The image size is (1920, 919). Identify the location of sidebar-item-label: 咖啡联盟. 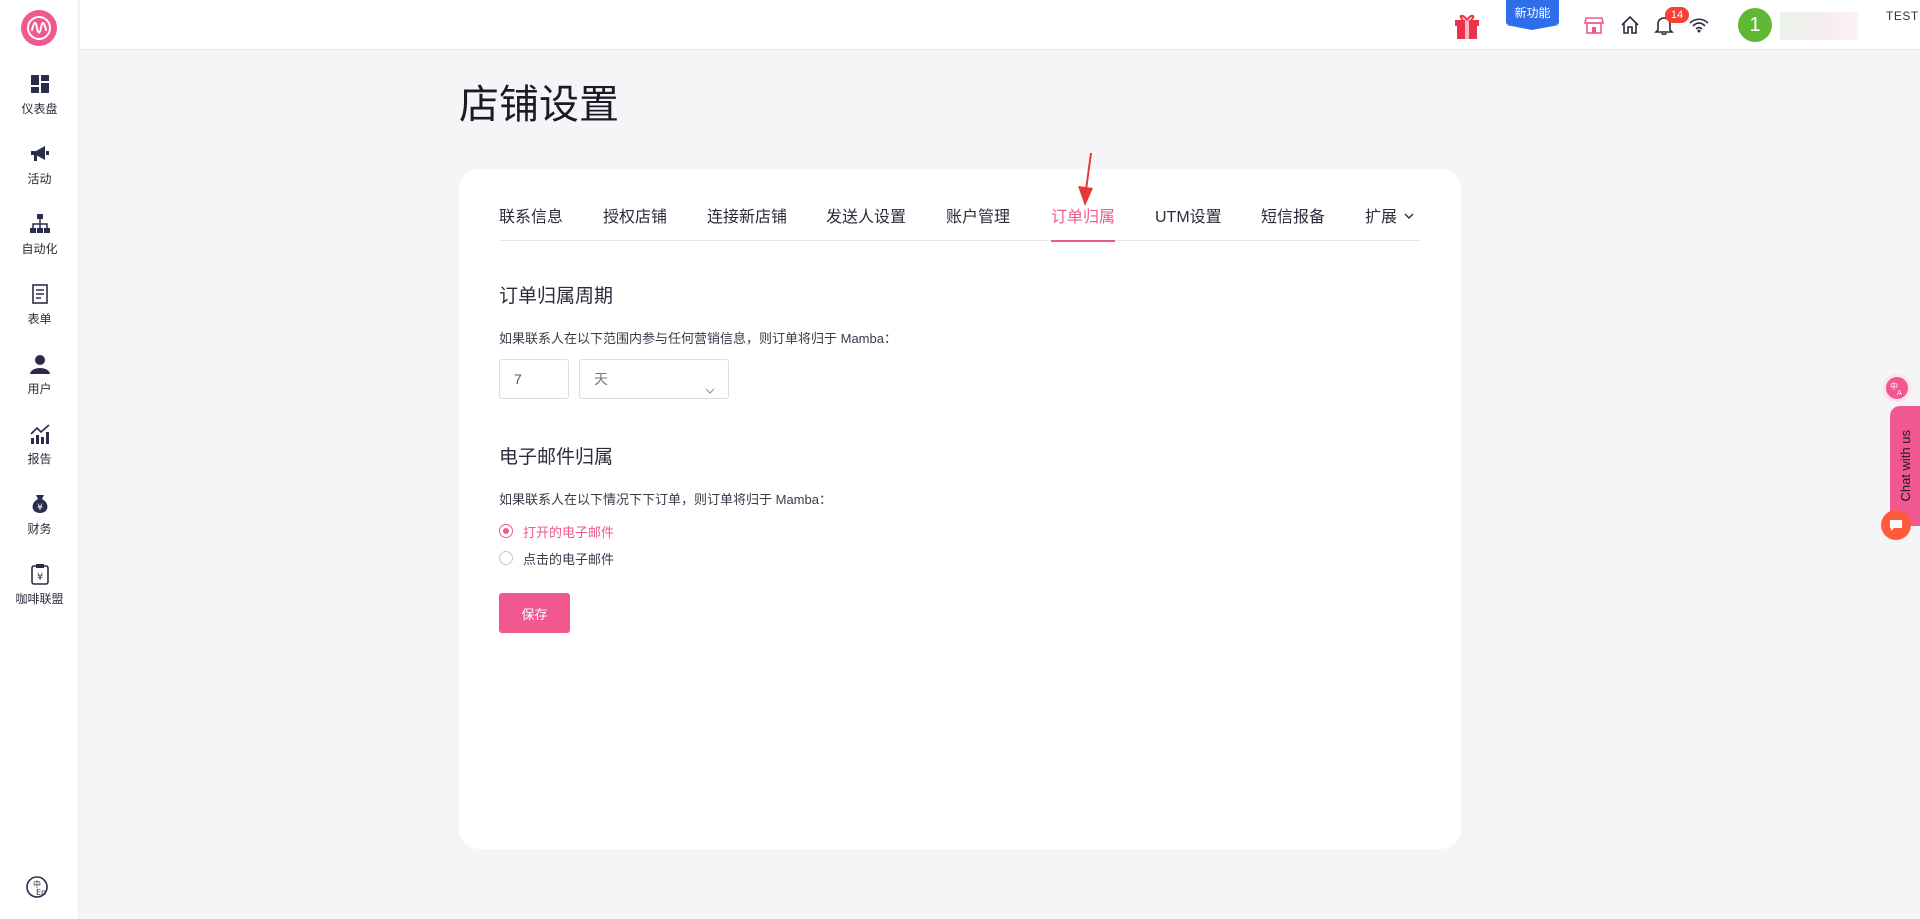
(39, 599).